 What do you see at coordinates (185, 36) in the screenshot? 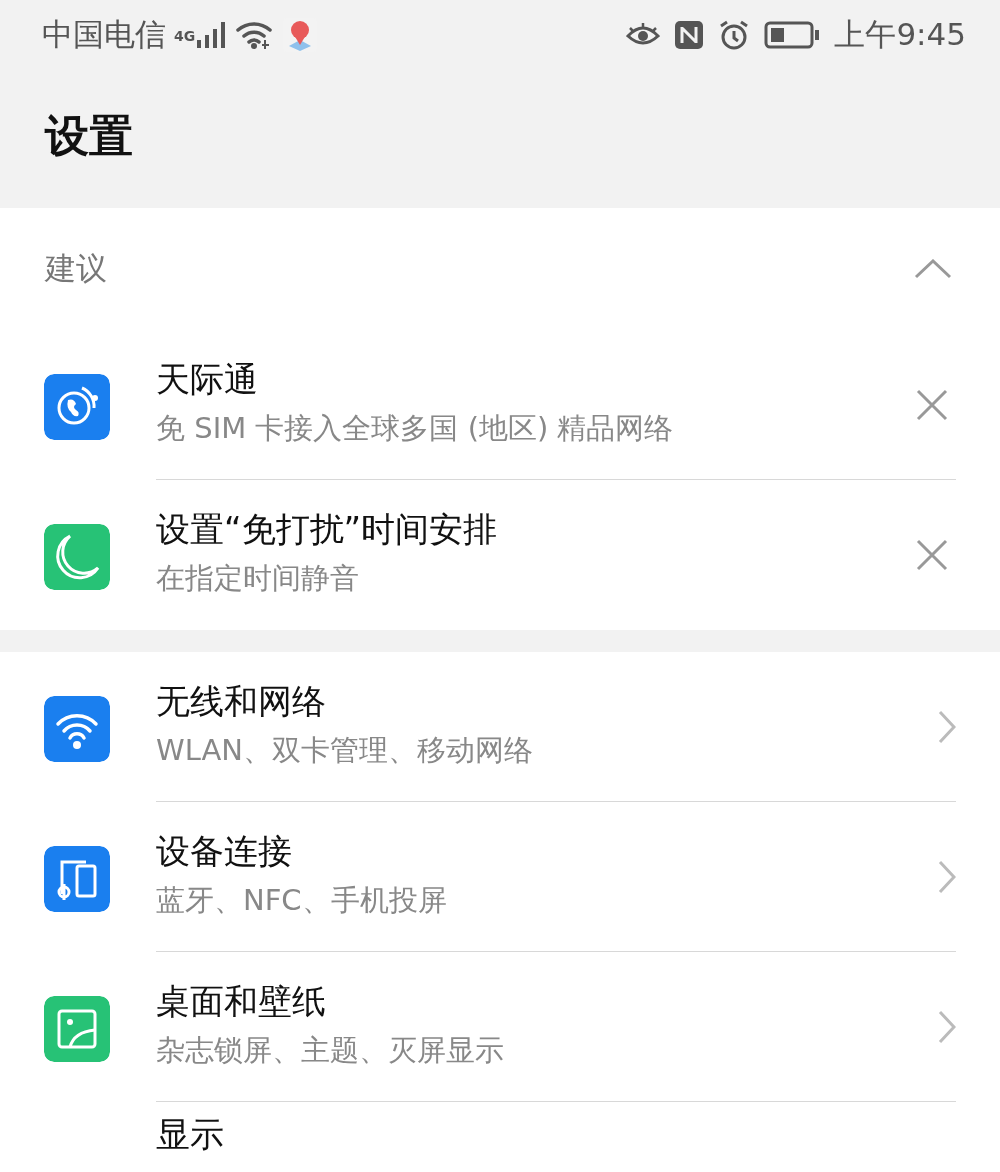
I see `network-type: 4G` at bounding box center [185, 36].